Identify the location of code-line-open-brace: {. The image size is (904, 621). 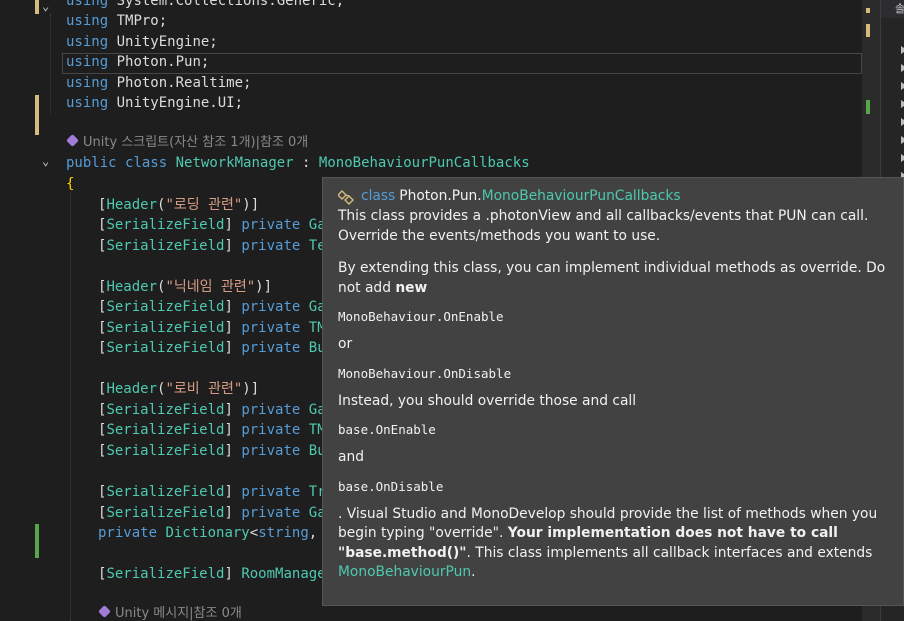
(70, 184).